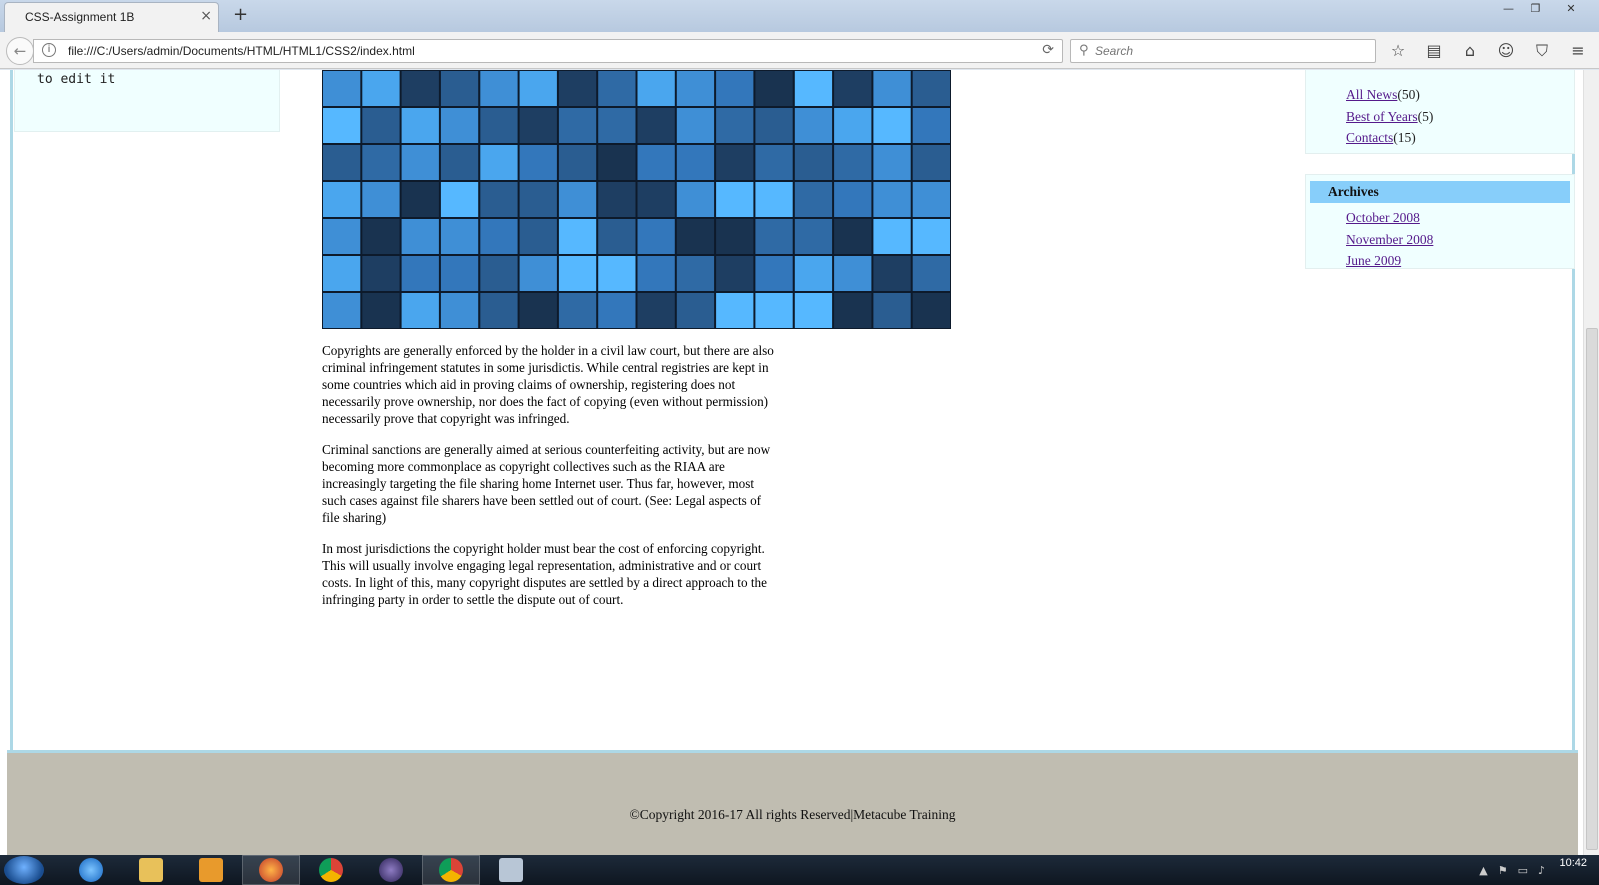 The image size is (1599, 885). I want to click on browser-titlebar: CSS-Assignment 1B × + — ❐ ✕, so click(799, 16).